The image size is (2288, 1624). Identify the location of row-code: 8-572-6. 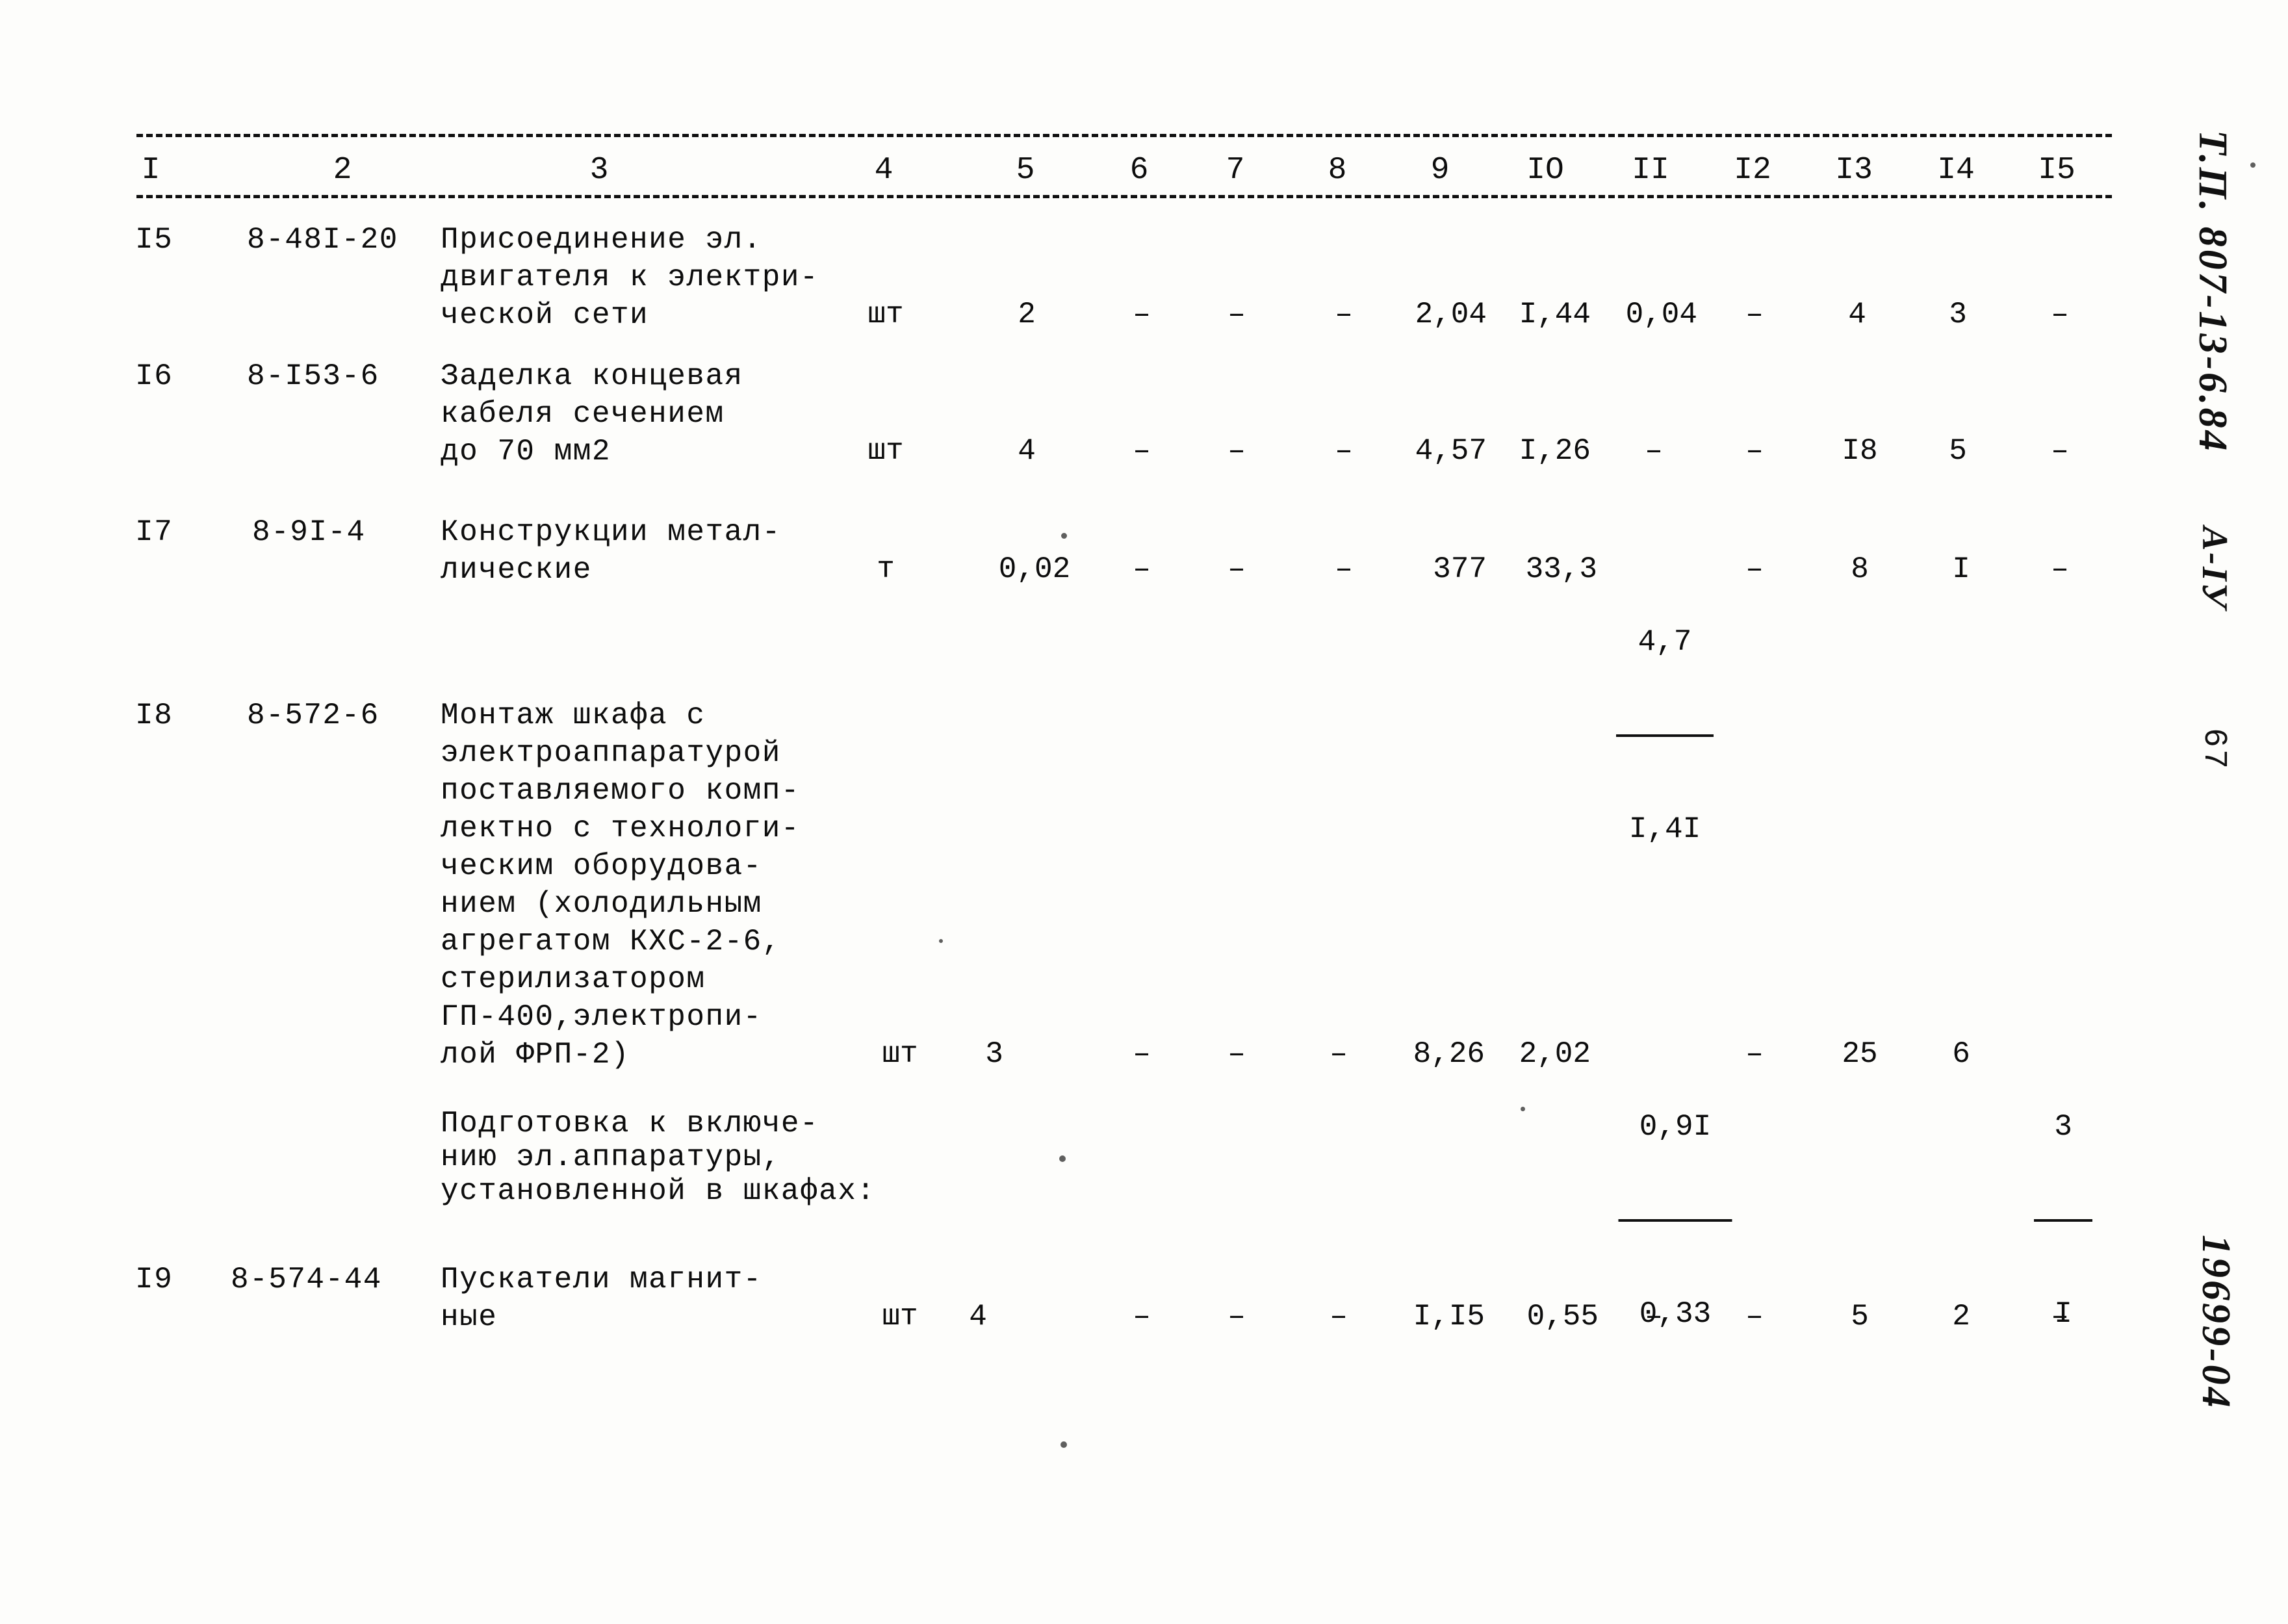
(313, 715).